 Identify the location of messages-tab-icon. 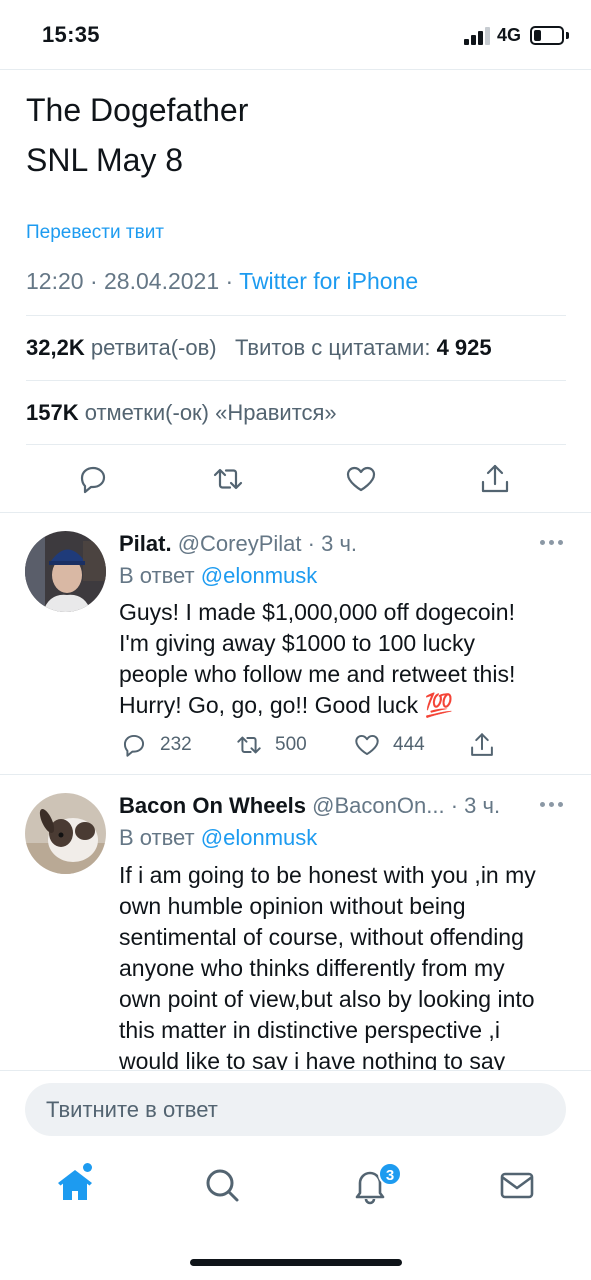
(517, 1185).